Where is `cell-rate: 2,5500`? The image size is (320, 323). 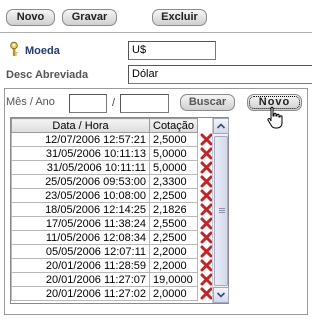 cell-rate: 2,5500 is located at coordinates (173, 223).